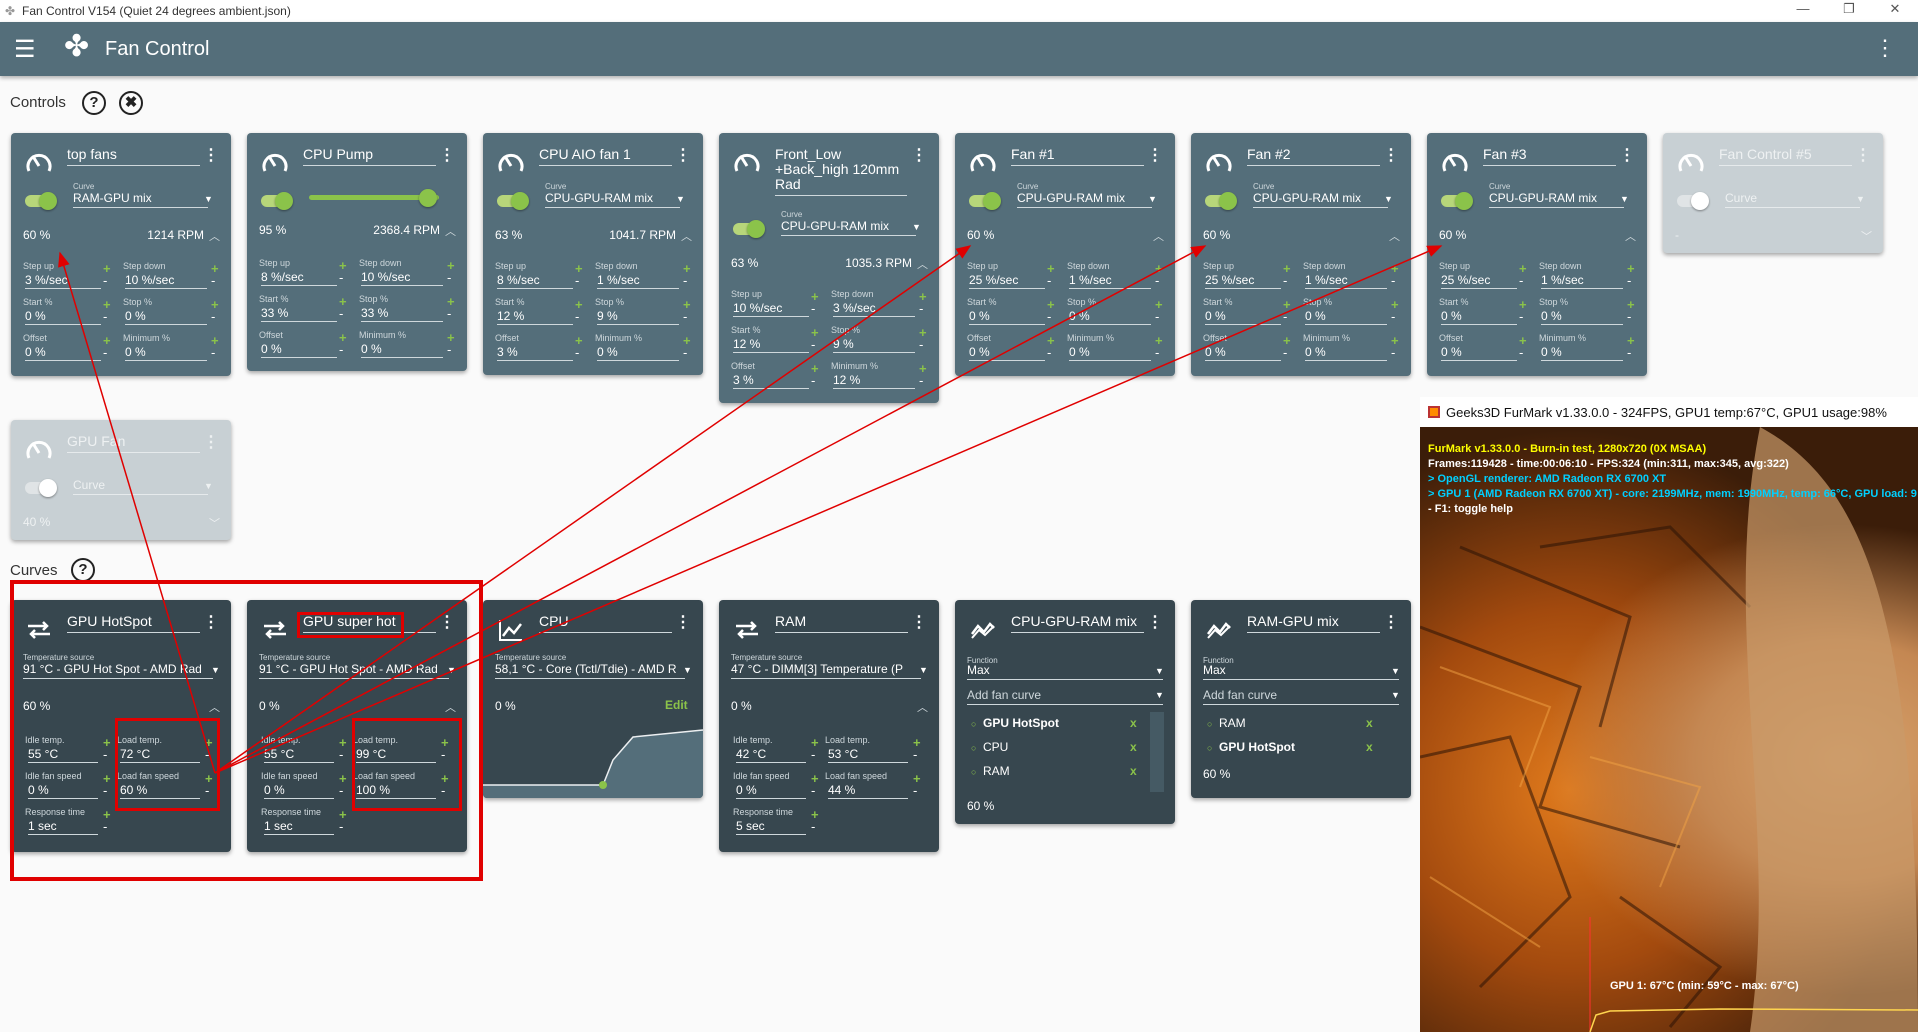 The image size is (1918, 1032). What do you see at coordinates (771, 827) in the screenshot?
I see `field-value: 5 sec` at bounding box center [771, 827].